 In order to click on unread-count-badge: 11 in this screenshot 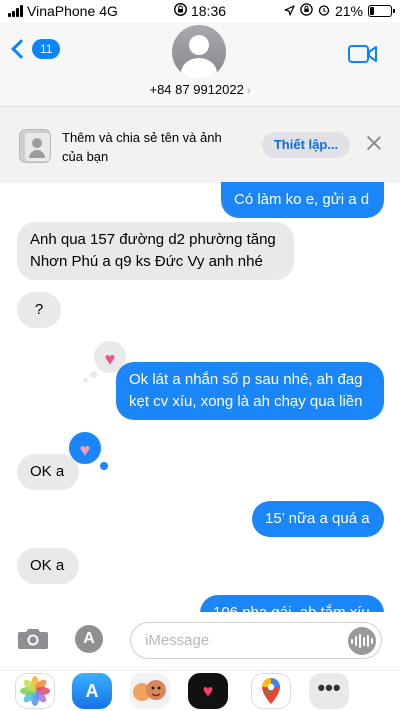, I will do `click(46, 49)`.